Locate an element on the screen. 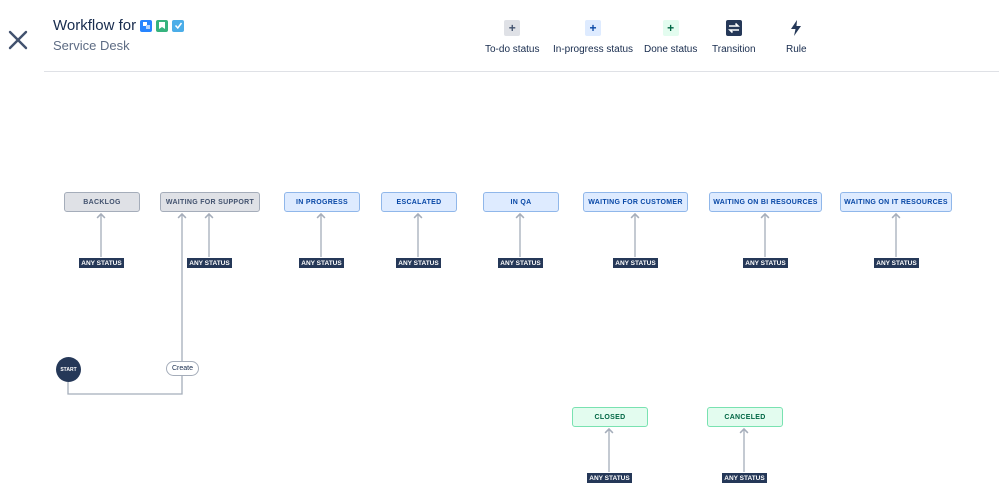  status-in-progress: IN PROGRESS is located at coordinates (322, 202).